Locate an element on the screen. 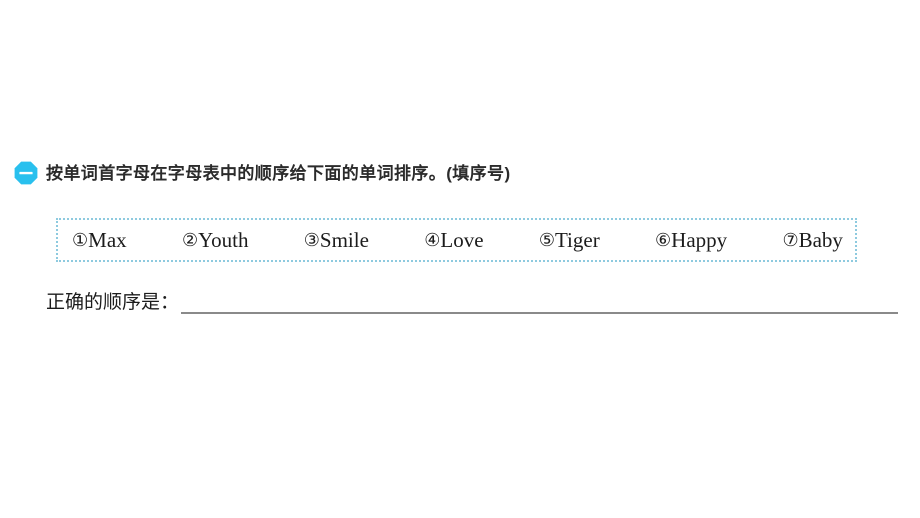  word-number: ④ is located at coordinates (432, 240).